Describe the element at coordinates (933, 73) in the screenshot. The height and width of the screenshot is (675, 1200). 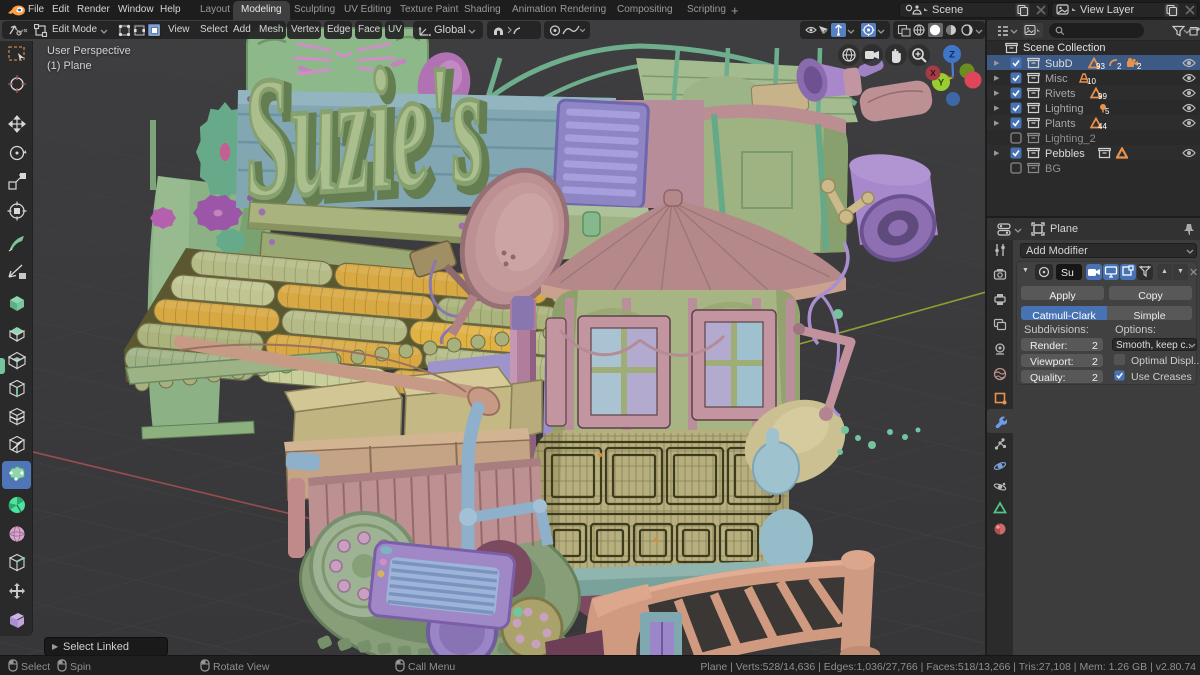
I see `svg-text: X` at that location.